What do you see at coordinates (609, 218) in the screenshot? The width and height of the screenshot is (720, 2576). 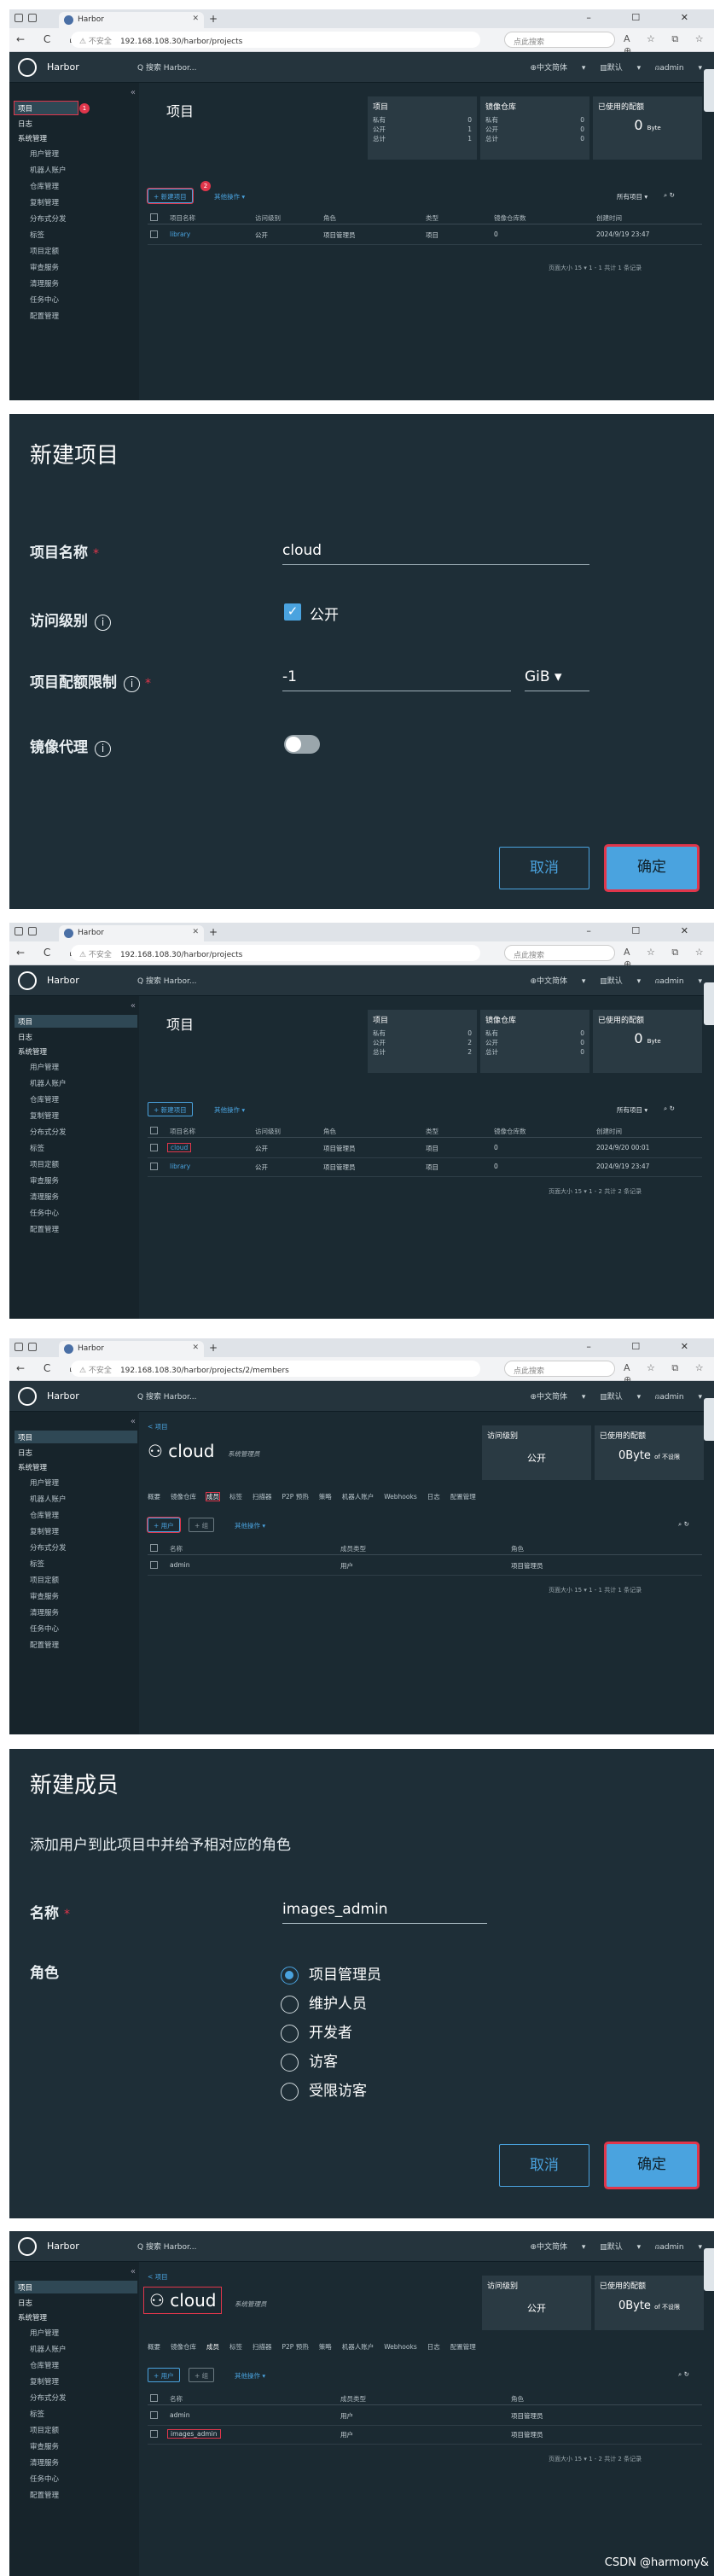 I see `col-header: 创建时间` at bounding box center [609, 218].